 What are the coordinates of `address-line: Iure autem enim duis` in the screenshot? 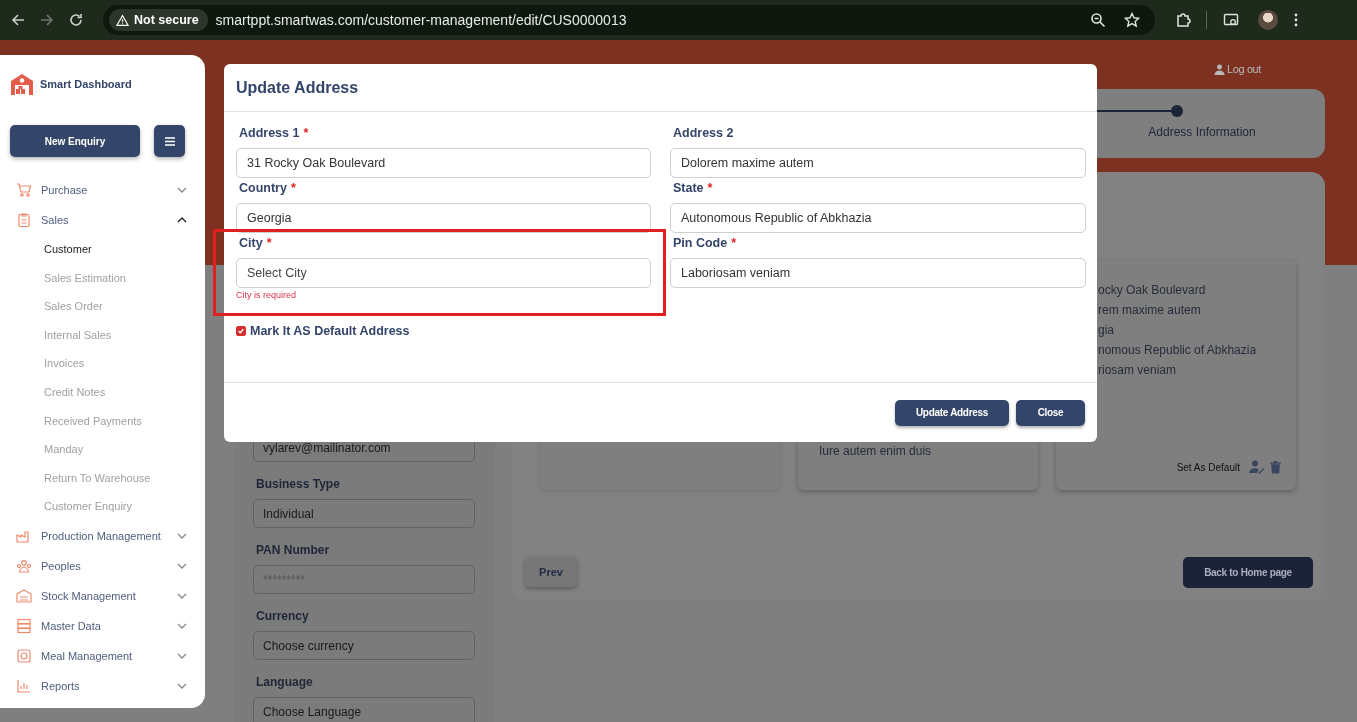 It's located at (876, 451).